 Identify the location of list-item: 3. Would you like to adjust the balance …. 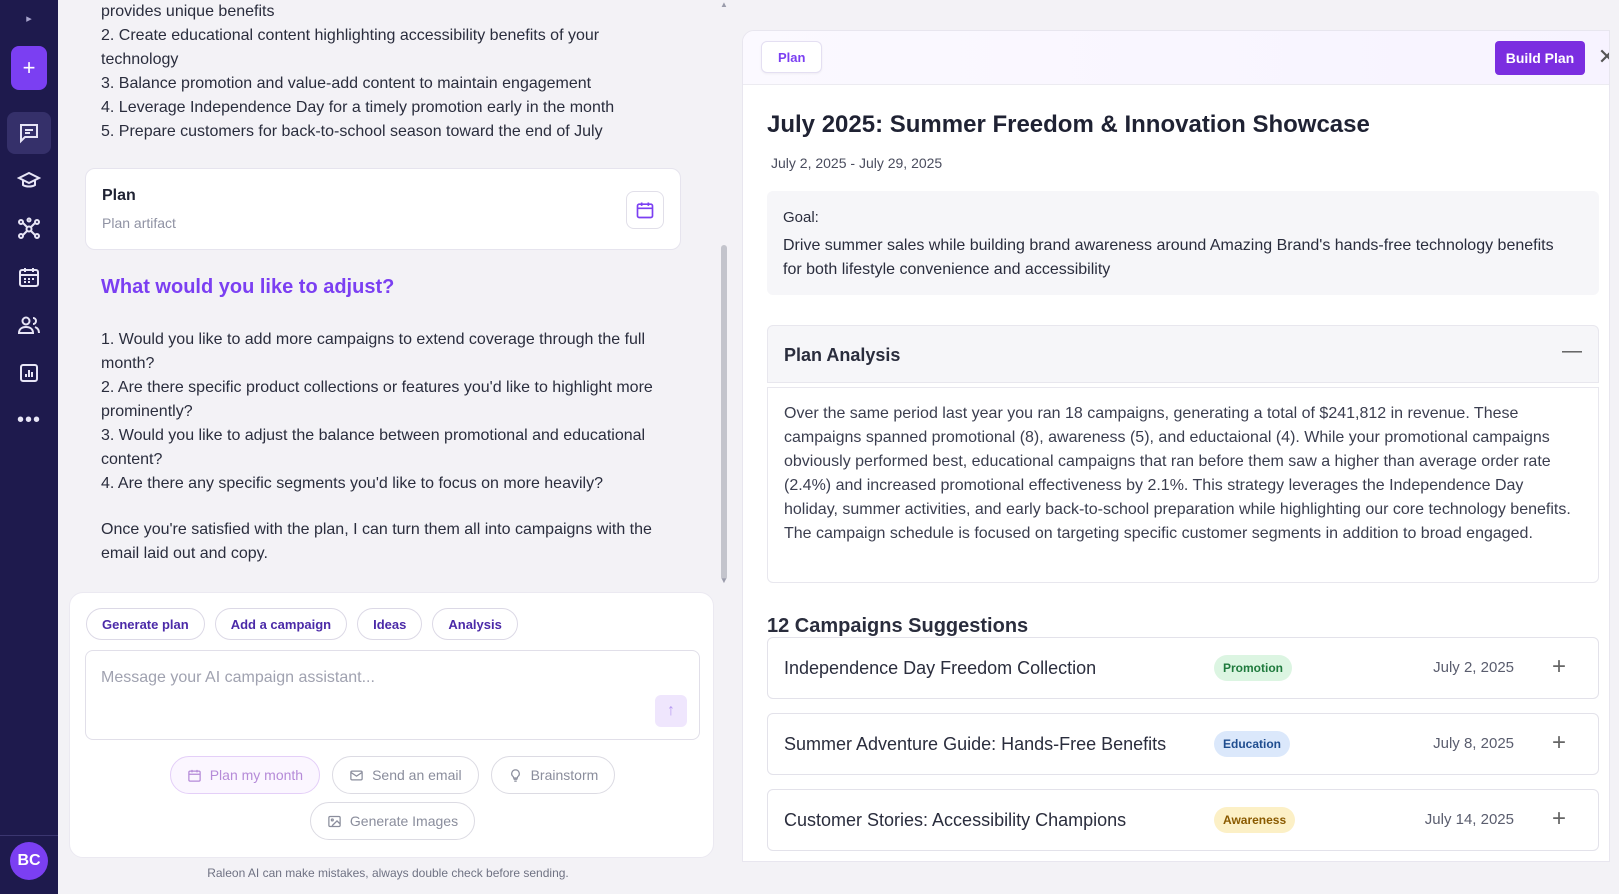
(373, 447).